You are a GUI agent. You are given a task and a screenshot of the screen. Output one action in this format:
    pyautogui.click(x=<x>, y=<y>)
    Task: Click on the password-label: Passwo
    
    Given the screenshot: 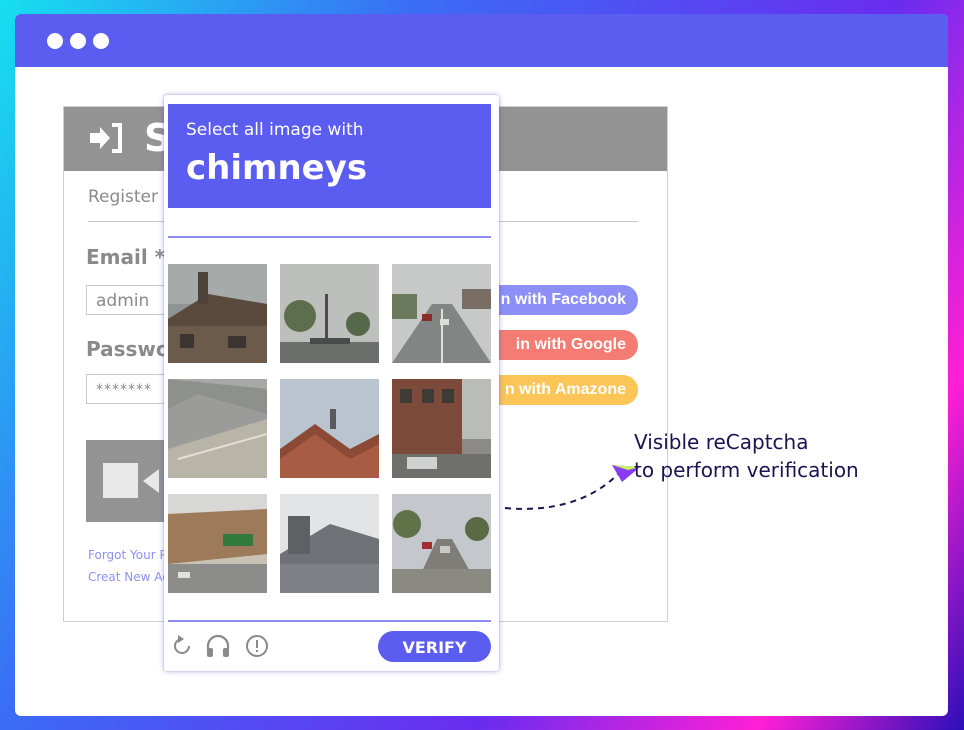 What is the action you would take?
    pyautogui.click(x=128, y=349)
    